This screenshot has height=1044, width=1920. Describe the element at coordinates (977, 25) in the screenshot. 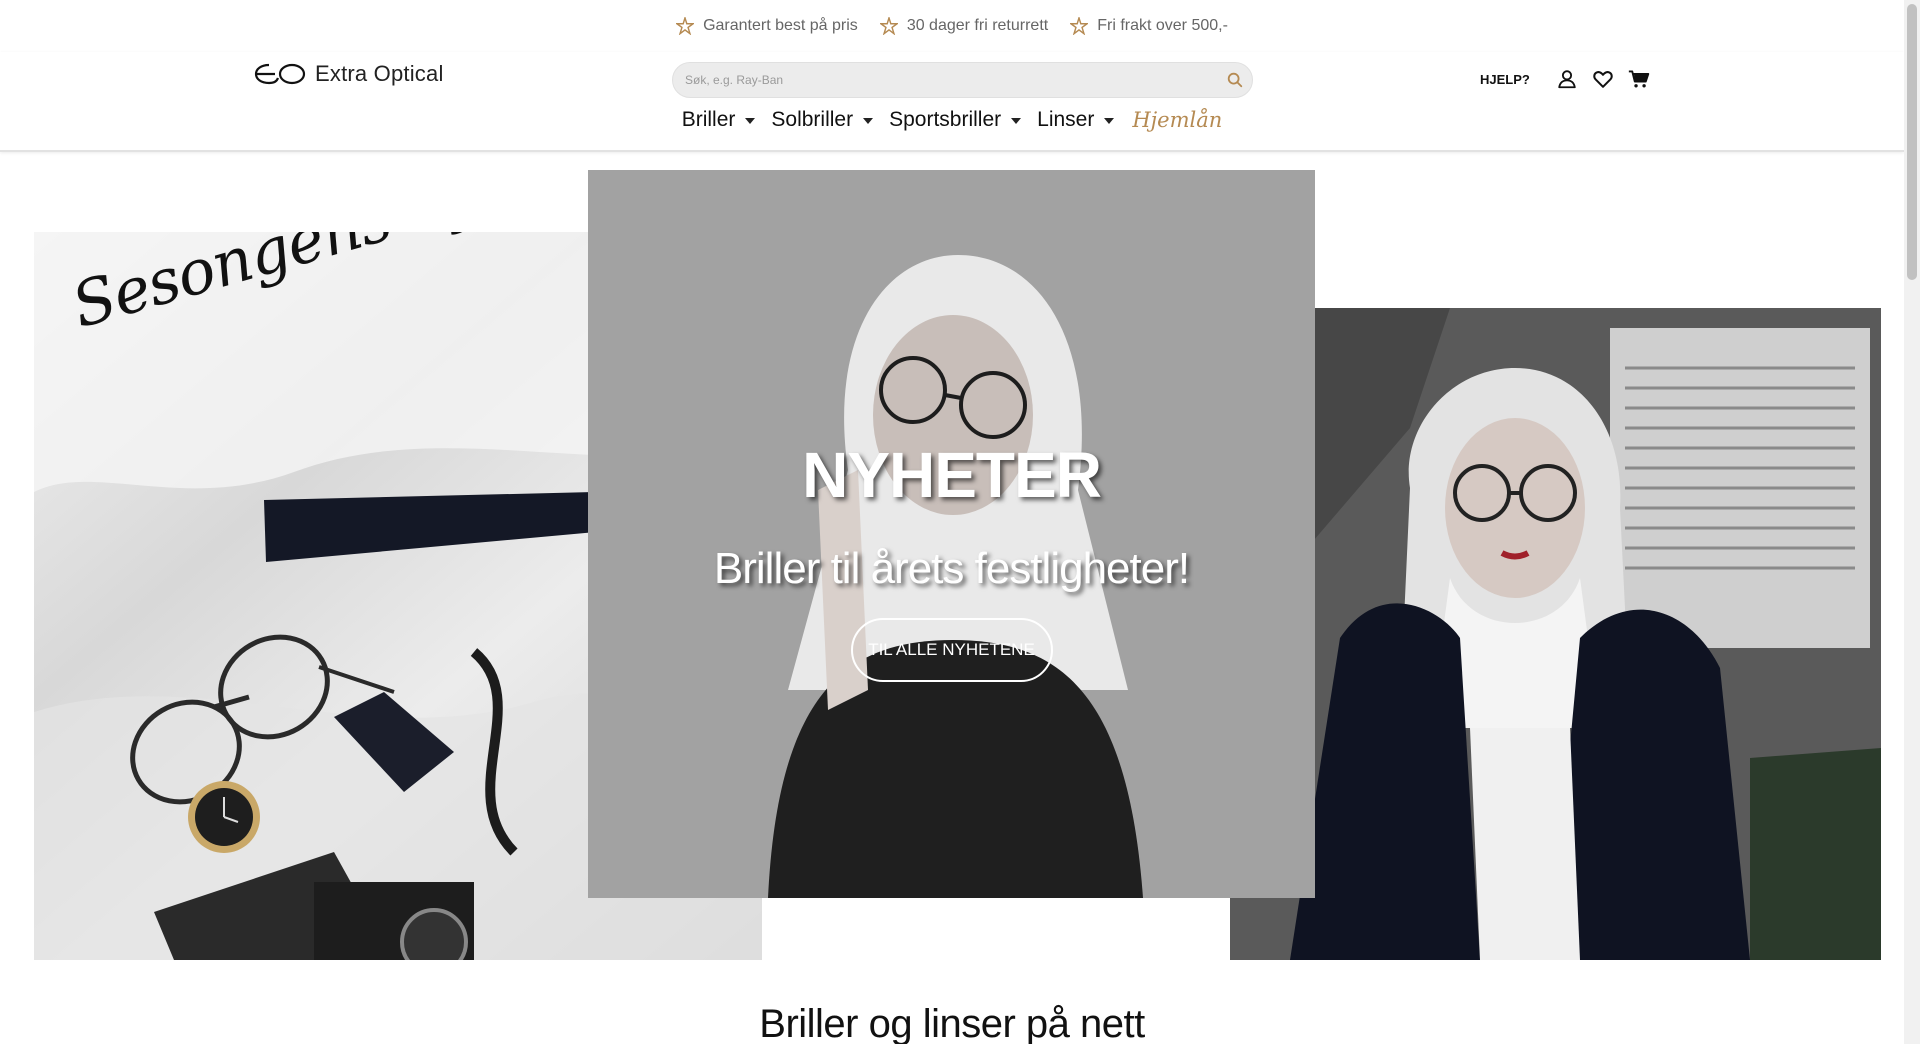

I see `usp-text: 30 dager fri returrett` at that location.